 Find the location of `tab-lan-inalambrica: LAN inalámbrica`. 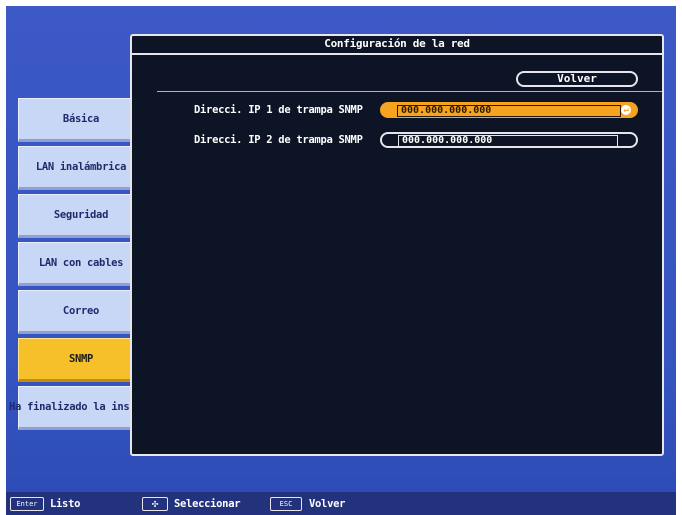

tab-lan-inalambrica: LAN inalámbrica is located at coordinates (82, 168).